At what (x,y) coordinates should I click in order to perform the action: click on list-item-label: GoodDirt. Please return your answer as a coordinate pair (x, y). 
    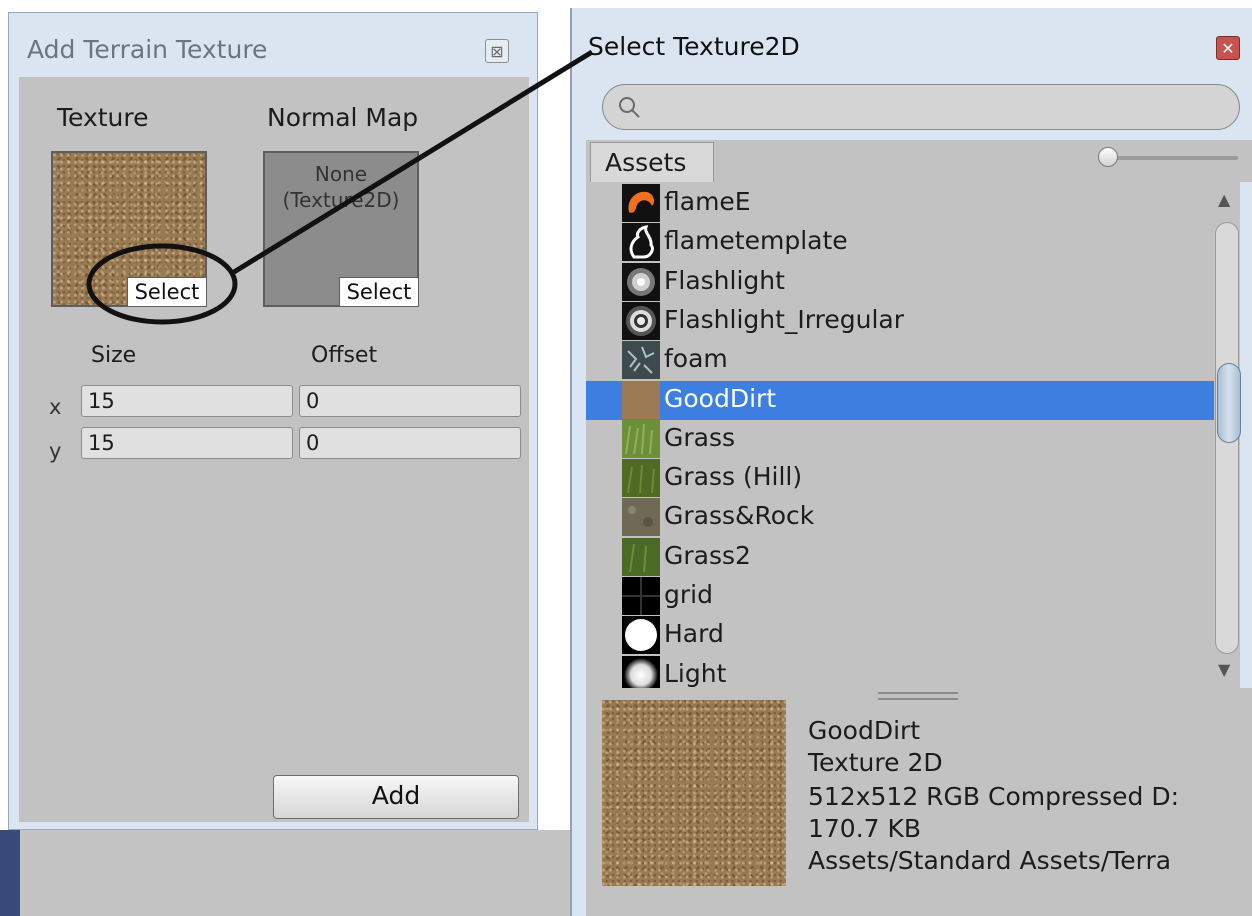
    Looking at the image, I should click on (720, 398).